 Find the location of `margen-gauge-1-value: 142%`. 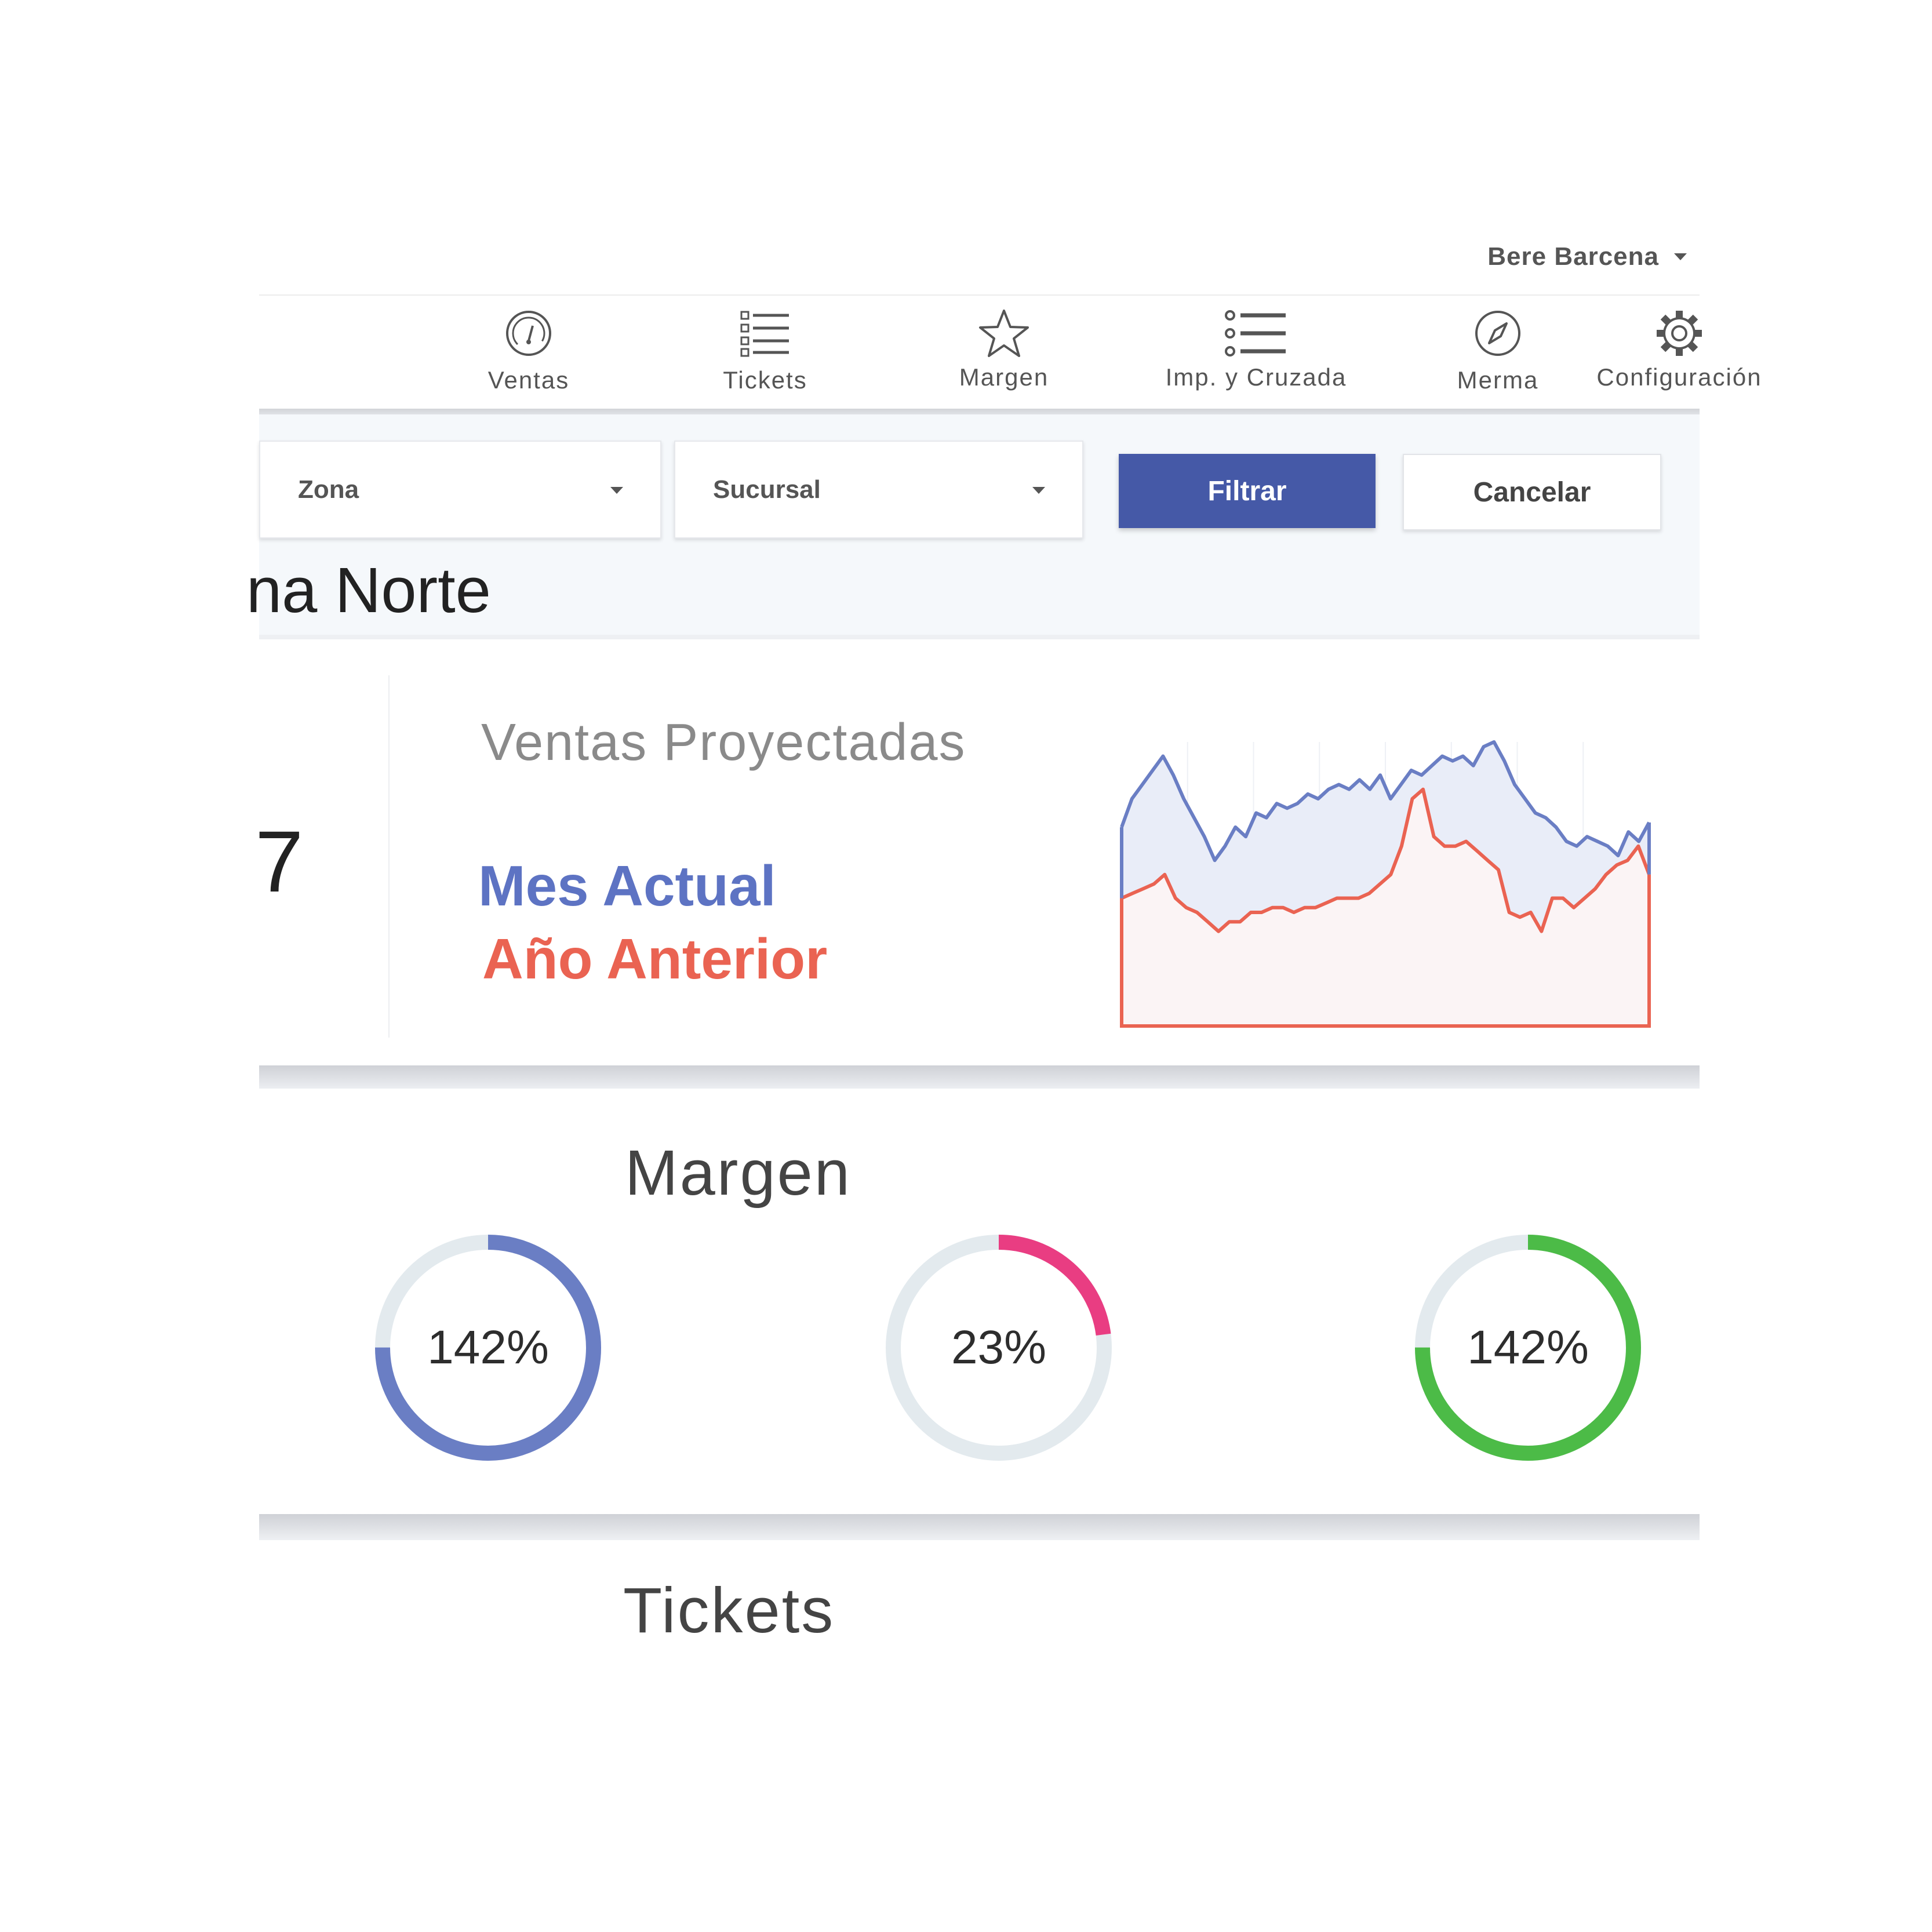

margen-gauge-1-value: 142% is located at coordinates (488, 1347).